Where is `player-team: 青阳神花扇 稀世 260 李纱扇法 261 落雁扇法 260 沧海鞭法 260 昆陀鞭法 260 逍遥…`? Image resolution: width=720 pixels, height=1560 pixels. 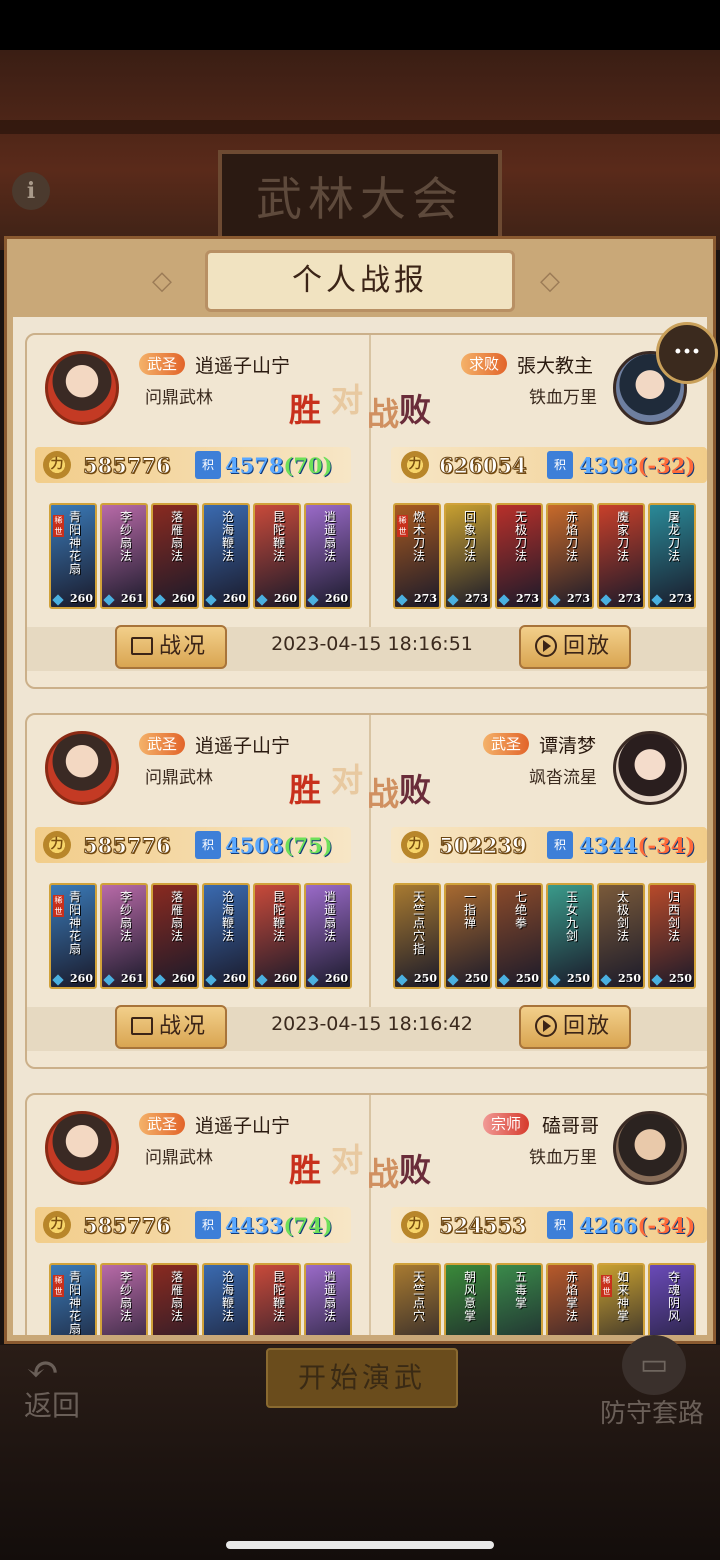
player-team: 青阳神花扇 稀世 260 李纱扇法 261 落雁扇法 260 沧海鞭法 260 昆陀鞭法 260 逍遥… is located at coordinates (200, 556).